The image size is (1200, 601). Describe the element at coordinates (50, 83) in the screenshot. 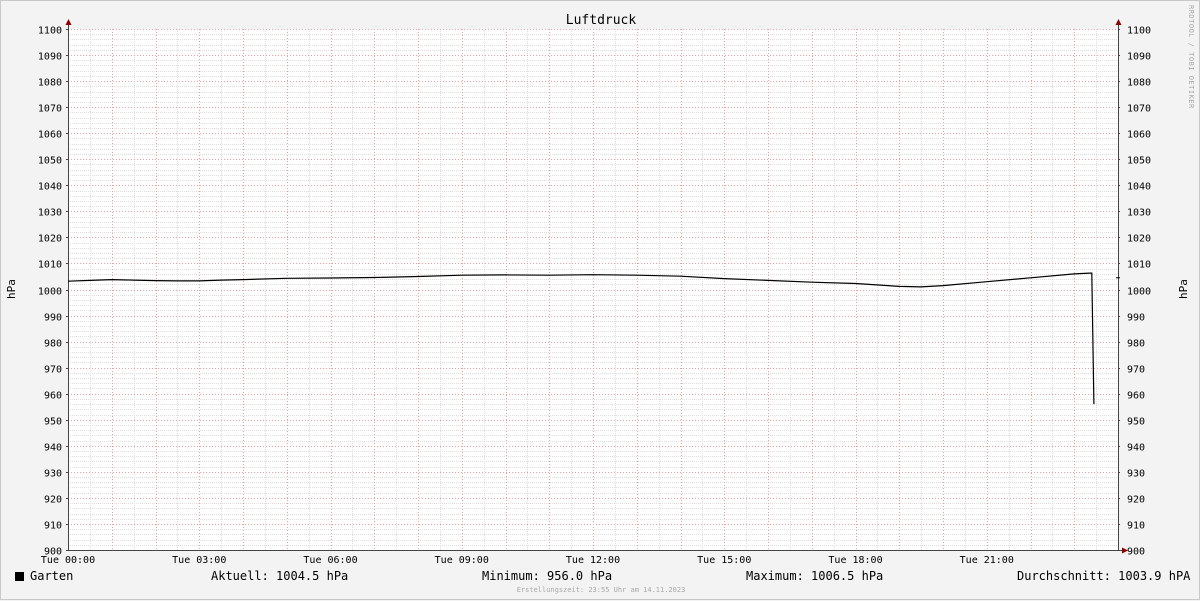

I see `y-tick-label-left: 1080` at that location.